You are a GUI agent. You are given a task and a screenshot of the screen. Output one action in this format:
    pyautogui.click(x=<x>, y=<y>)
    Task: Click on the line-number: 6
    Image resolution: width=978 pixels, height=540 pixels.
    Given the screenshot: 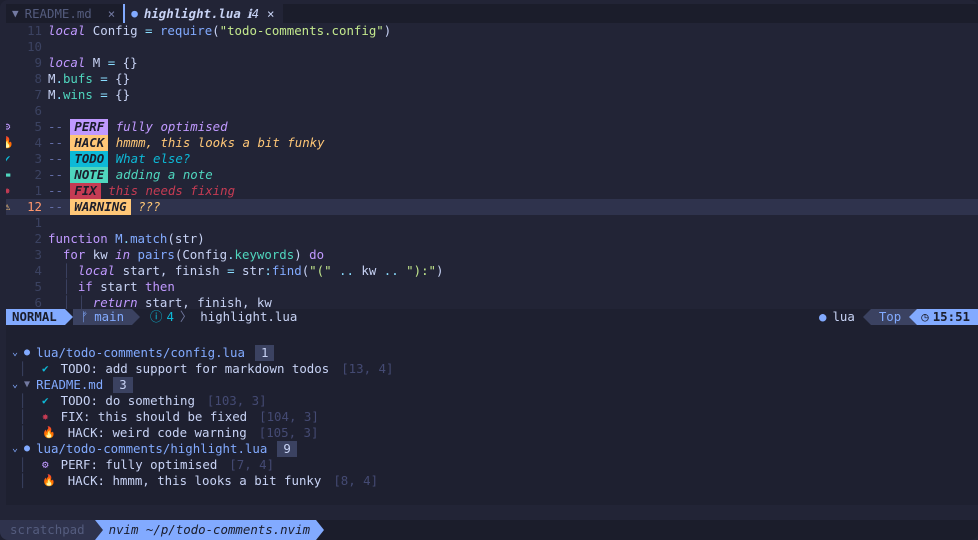 What is the action you would take?
    pyautogui.click(x=38, y=110)
    